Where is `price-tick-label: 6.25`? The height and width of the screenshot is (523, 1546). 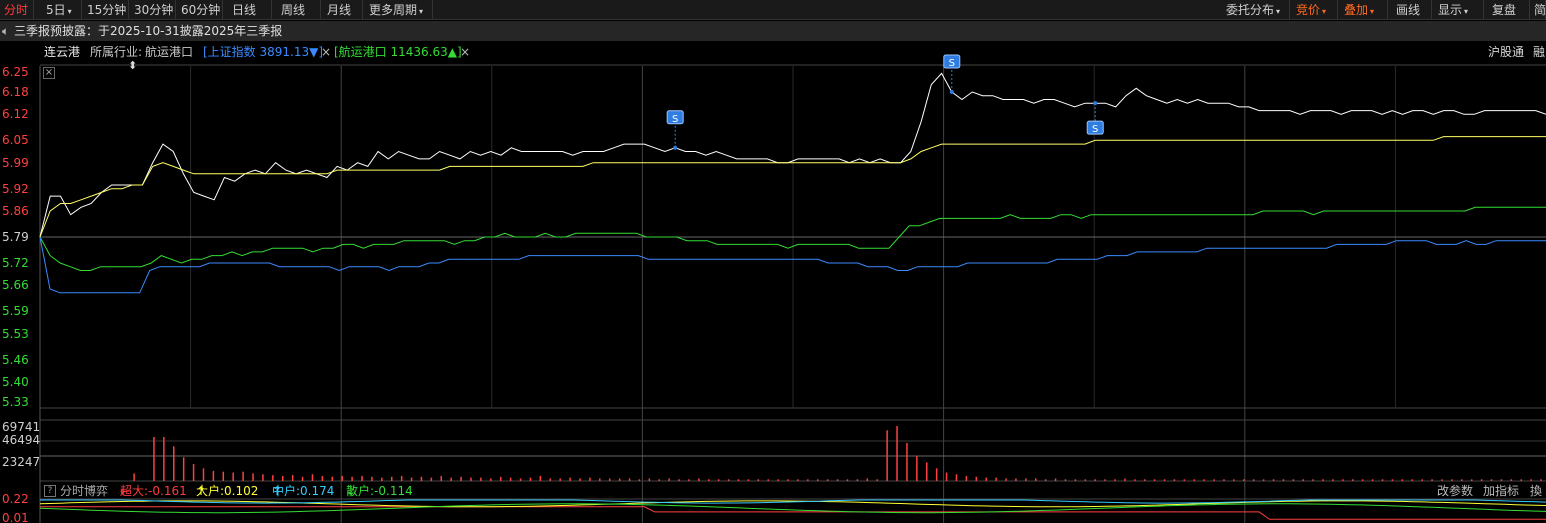 price-tick-label: 6.25 is located at coordinates (15, 72).